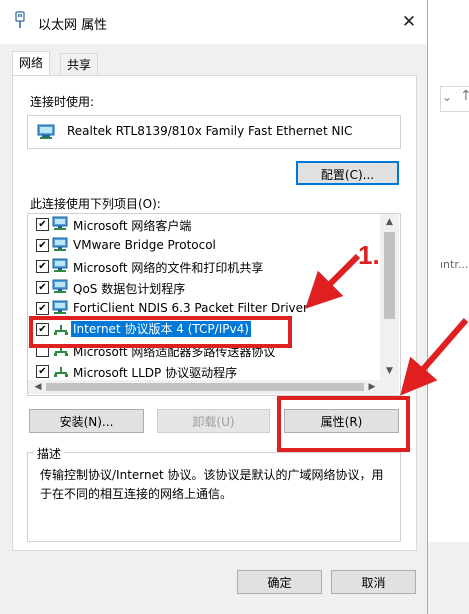 The image size is (469, 614). Describe the element at coordinates (213, 421) in the screenshot. I see `uninstall-button: 卸载(U)` at that location.